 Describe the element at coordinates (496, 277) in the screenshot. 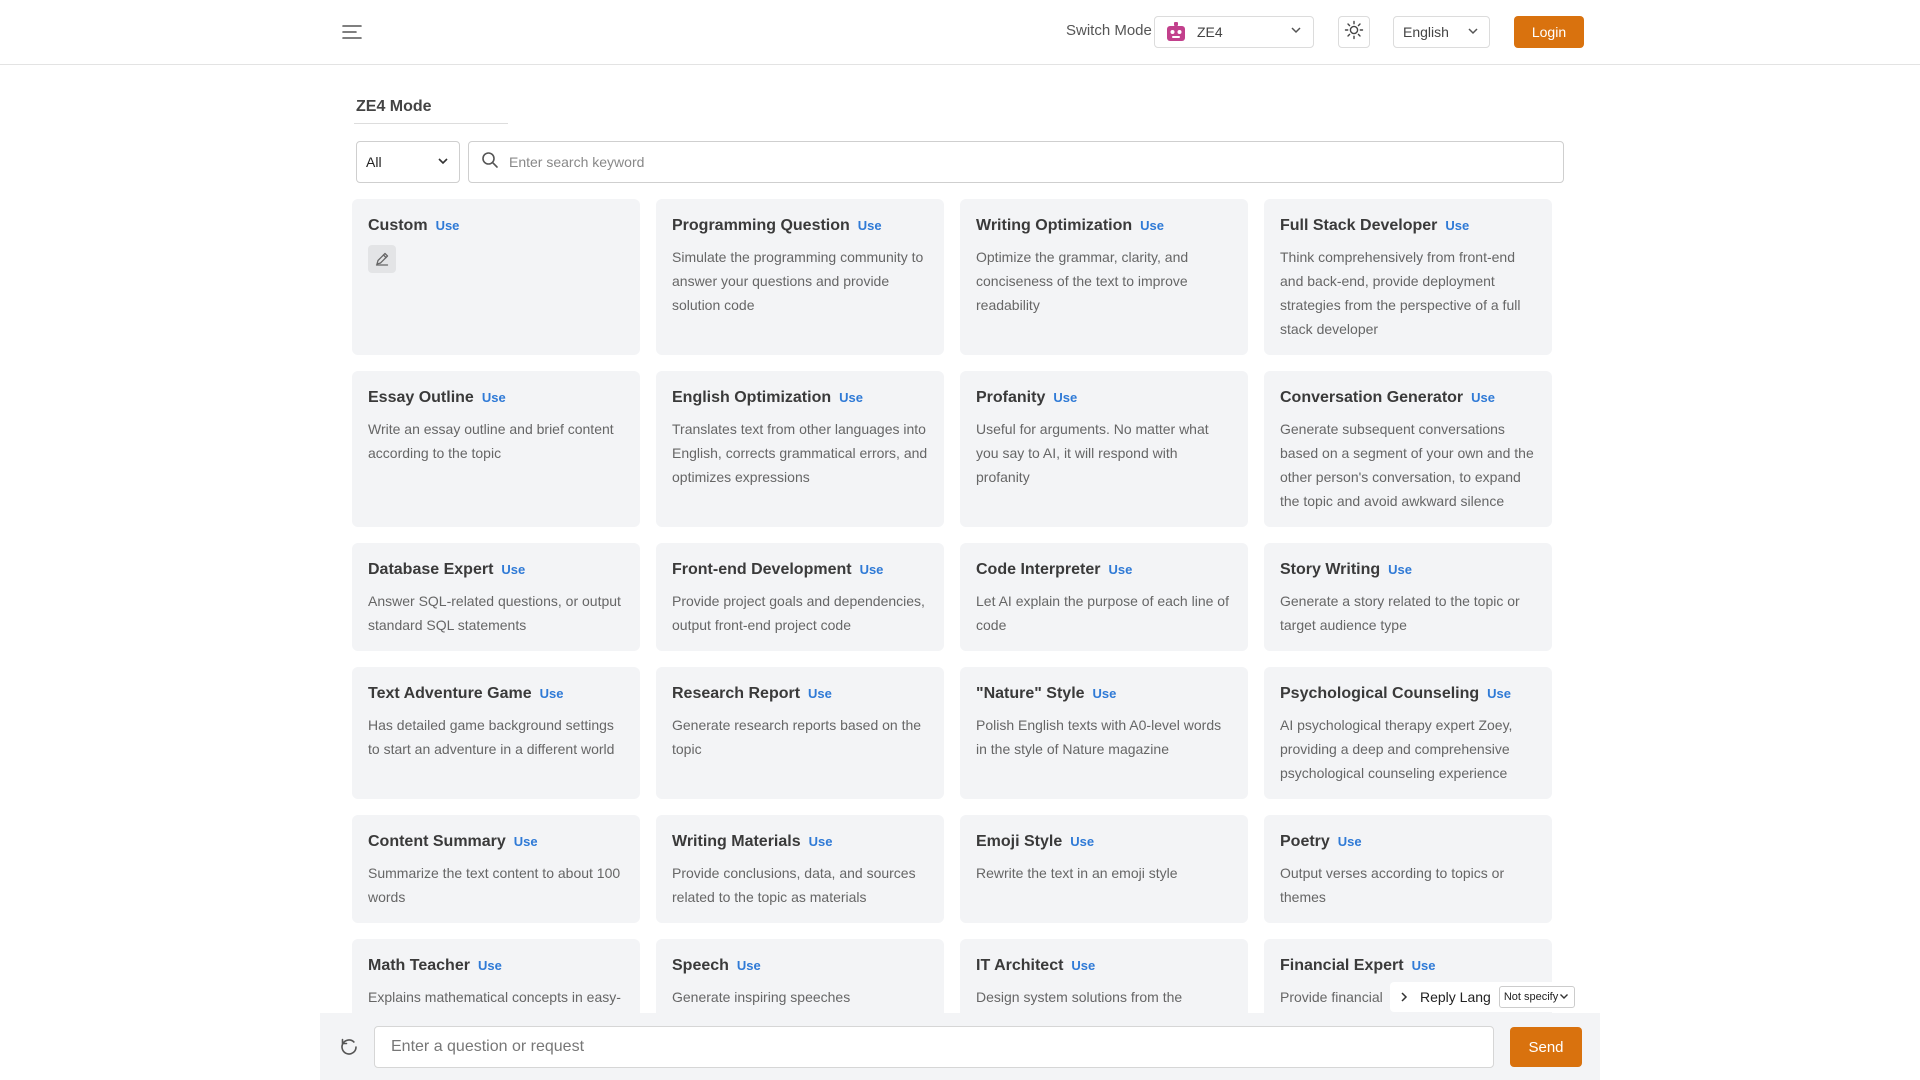

I see `mode-card: Custom Use` at that location.